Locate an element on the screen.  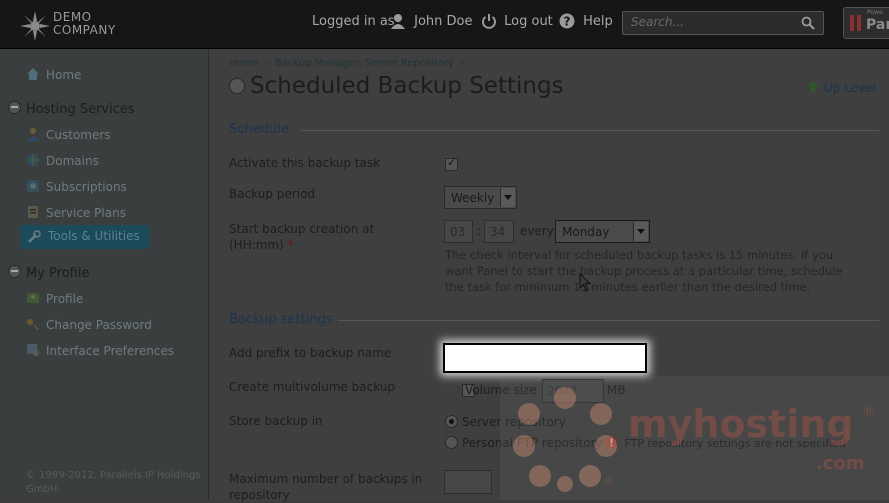
service-plan-icon is located at coordinates (33, 212).